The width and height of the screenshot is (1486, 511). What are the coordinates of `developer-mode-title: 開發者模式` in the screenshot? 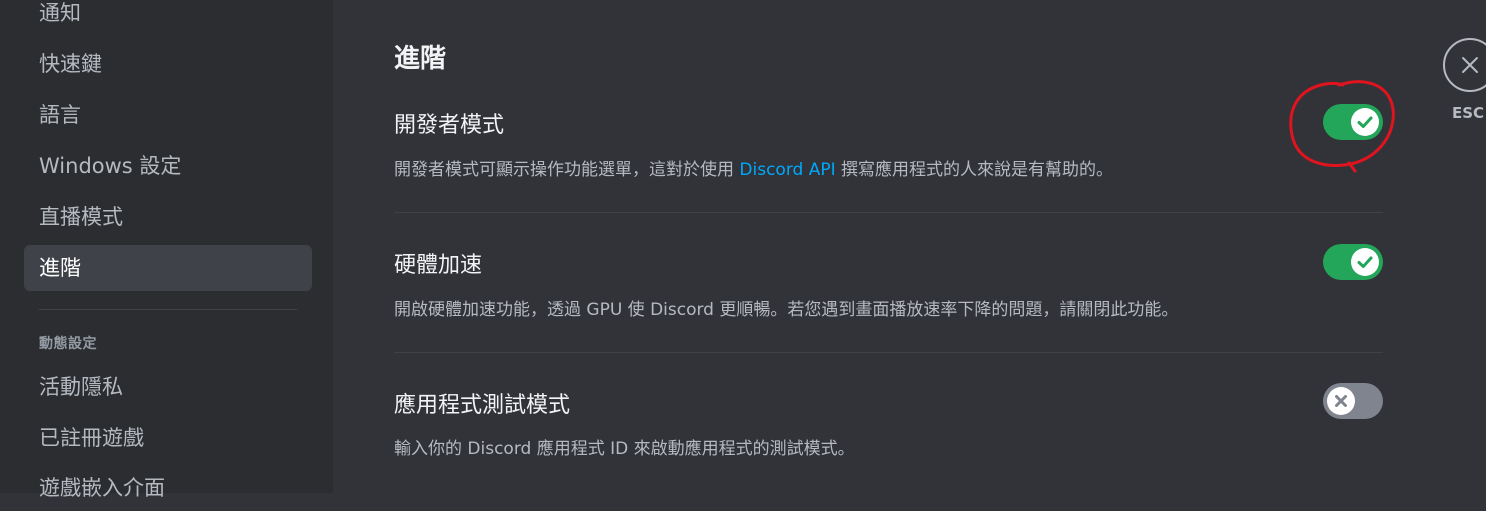 It's located at (449, 125).